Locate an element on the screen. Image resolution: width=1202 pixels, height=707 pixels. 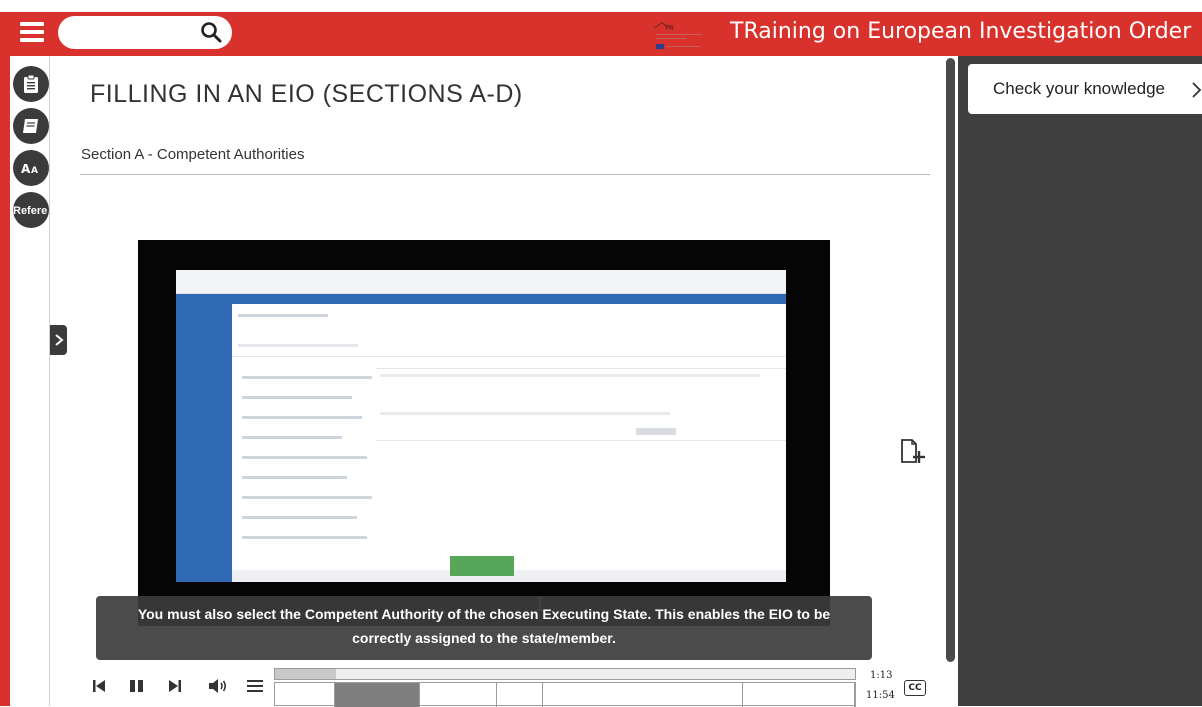
app-title: TRaining on European Investigation Order is located at coordinates (961, 31).